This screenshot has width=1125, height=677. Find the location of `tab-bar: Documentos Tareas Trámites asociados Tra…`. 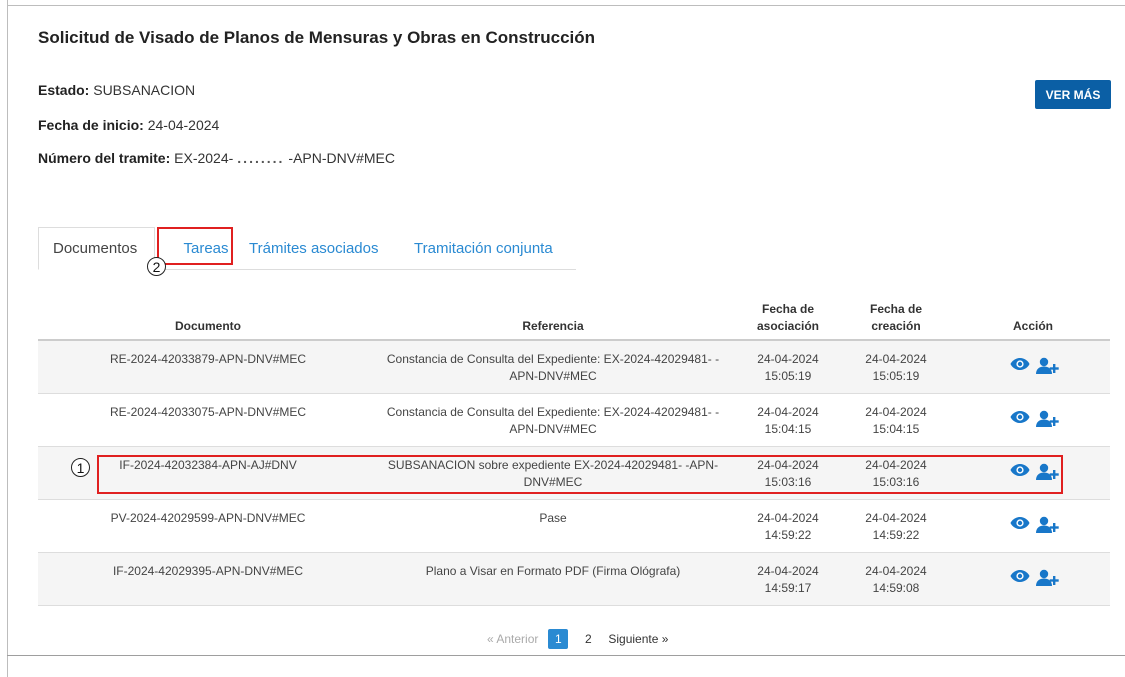

tab-bar: Documentos Tareas Trámites asociados Tra… is located at coordinates (307, 248).